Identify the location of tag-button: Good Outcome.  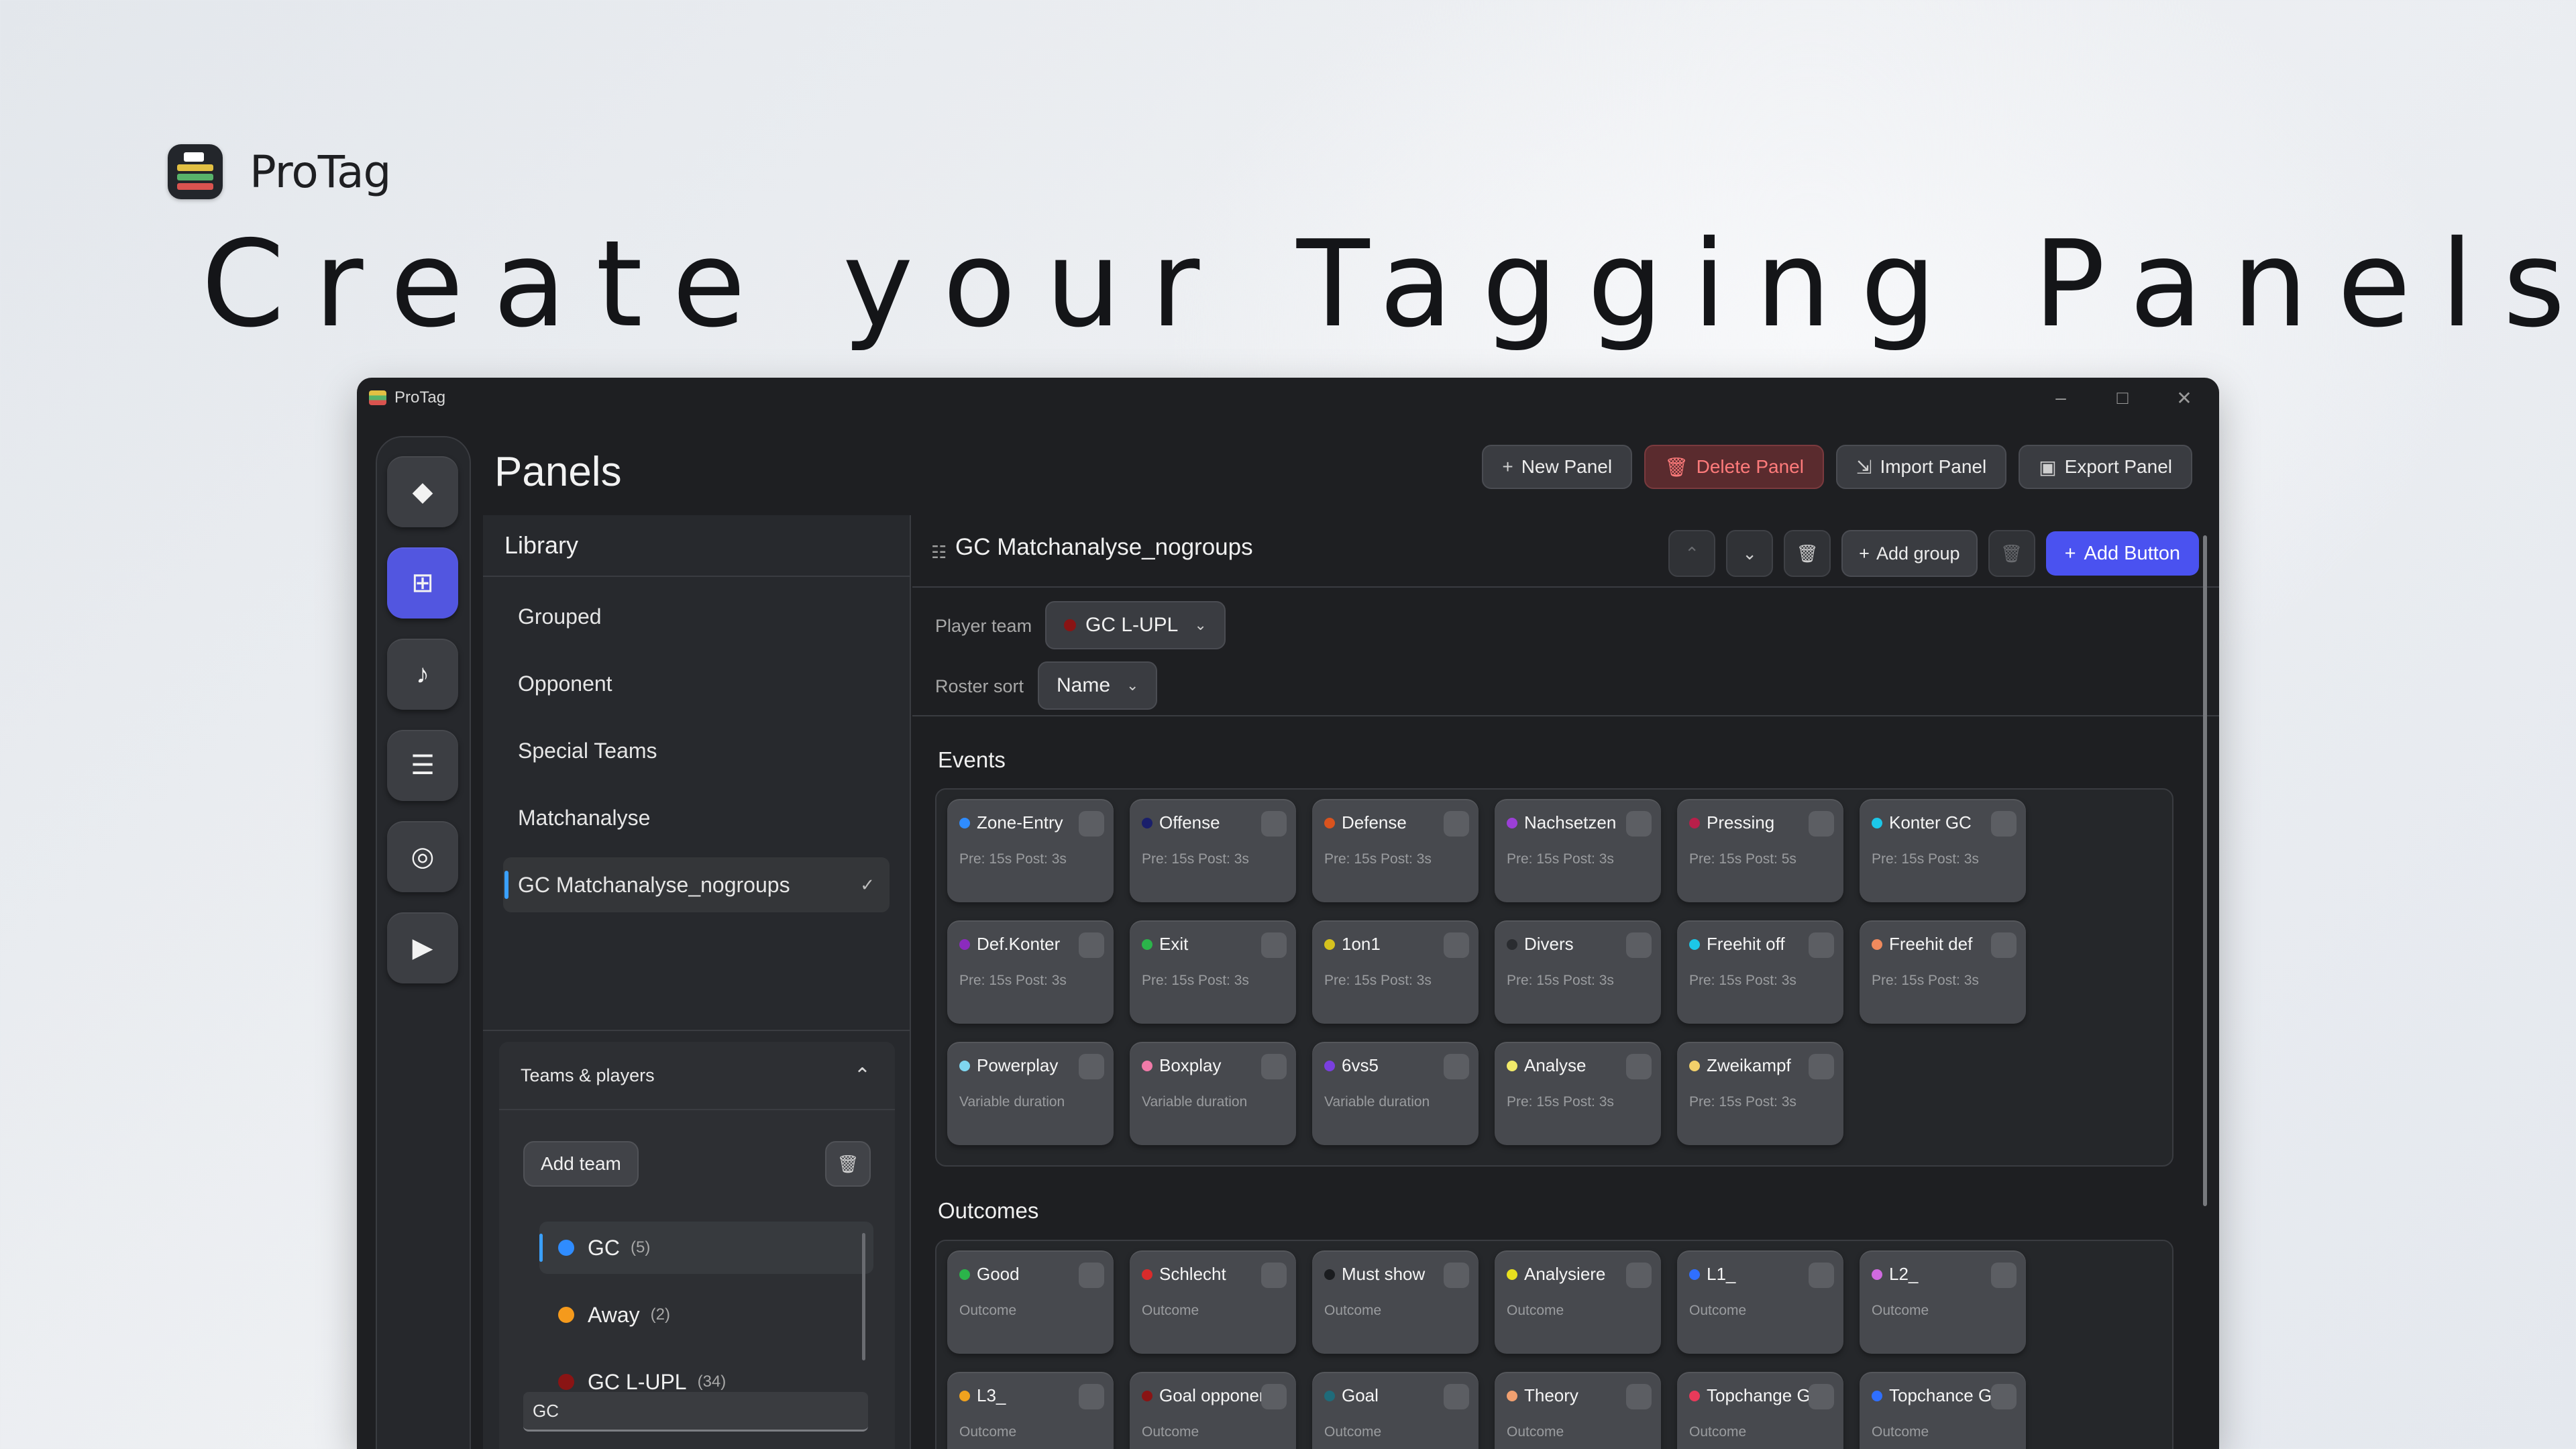
(1030, 1302).